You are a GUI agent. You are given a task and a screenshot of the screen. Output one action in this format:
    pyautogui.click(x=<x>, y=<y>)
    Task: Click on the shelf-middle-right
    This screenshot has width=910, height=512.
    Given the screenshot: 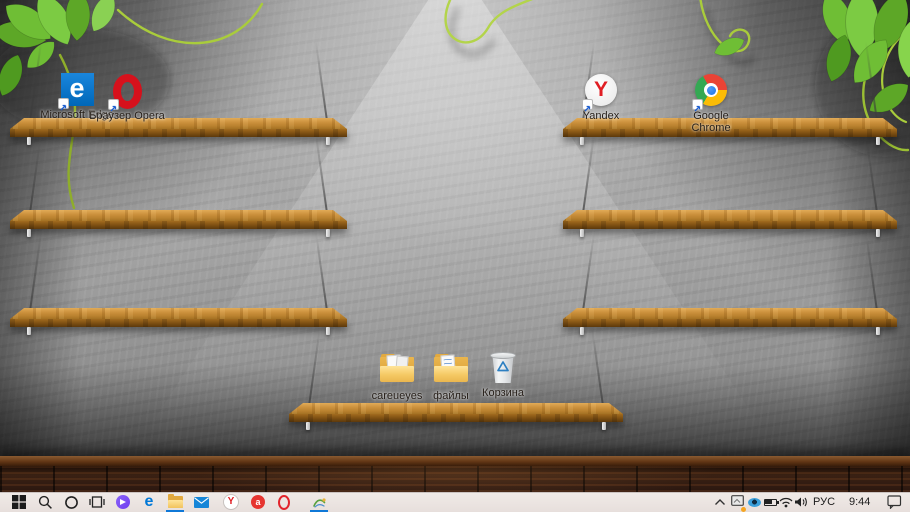 What is the action you would take?
    pyautogui.click(x=730, y=185)
    